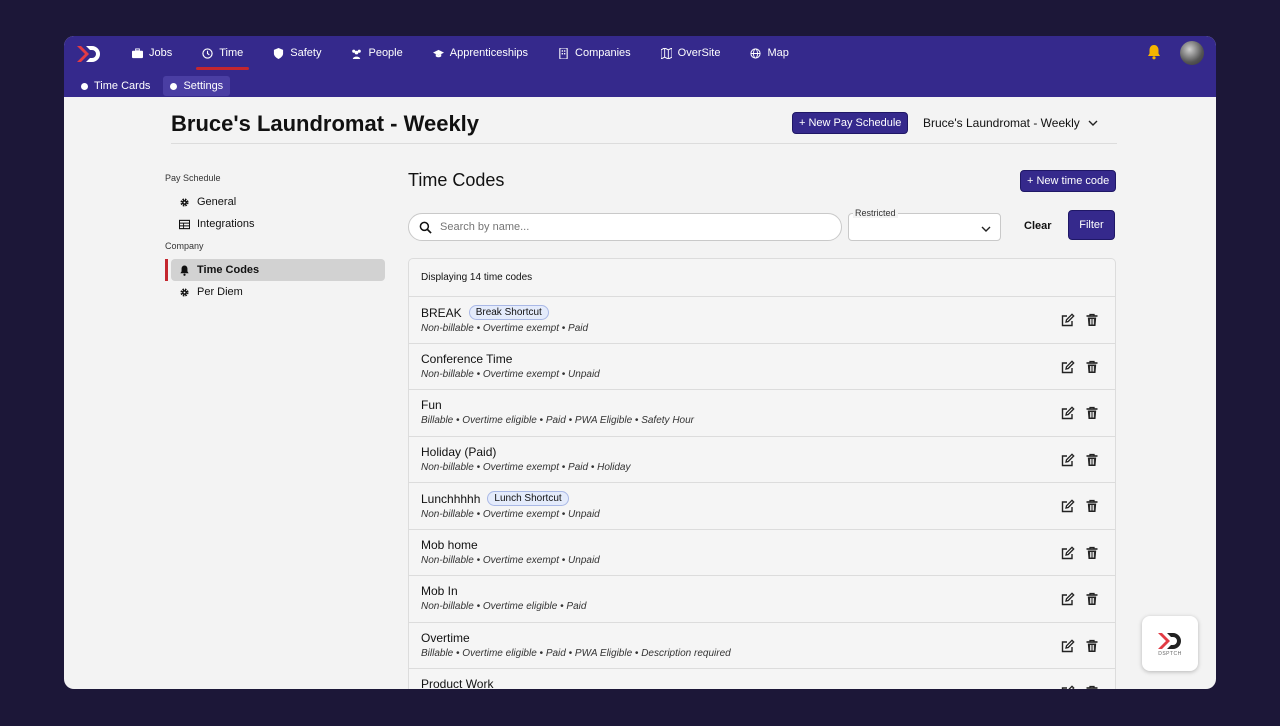 Image resolution: width=1280 pixels, height=726 pixels. What do you see at coordinates (197, 86) in the screenshot?
I see `subnav-item-settings: Settings` at bounding box center [197, 86].